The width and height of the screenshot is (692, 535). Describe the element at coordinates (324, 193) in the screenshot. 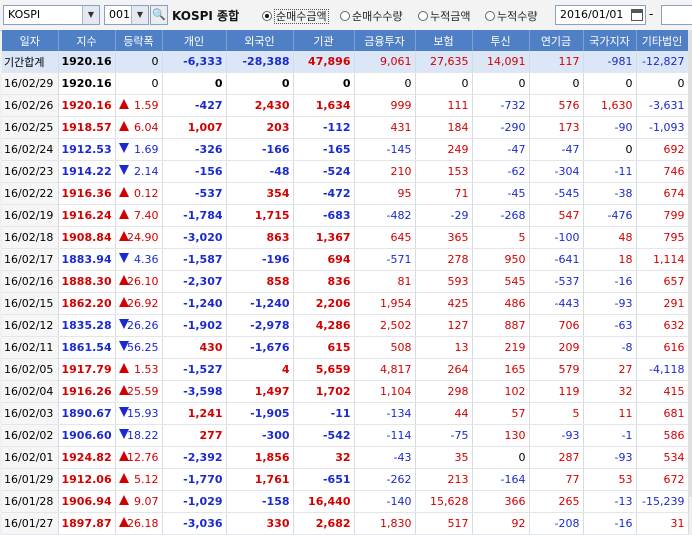

I see `table-cell: -472` at that location.